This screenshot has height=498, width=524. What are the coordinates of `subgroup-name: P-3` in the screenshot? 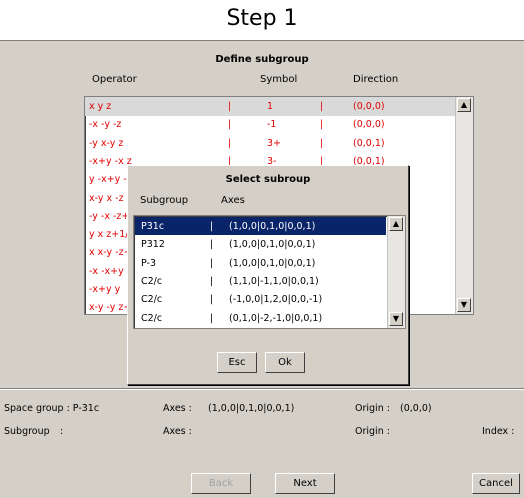 It's located at (148, 263).